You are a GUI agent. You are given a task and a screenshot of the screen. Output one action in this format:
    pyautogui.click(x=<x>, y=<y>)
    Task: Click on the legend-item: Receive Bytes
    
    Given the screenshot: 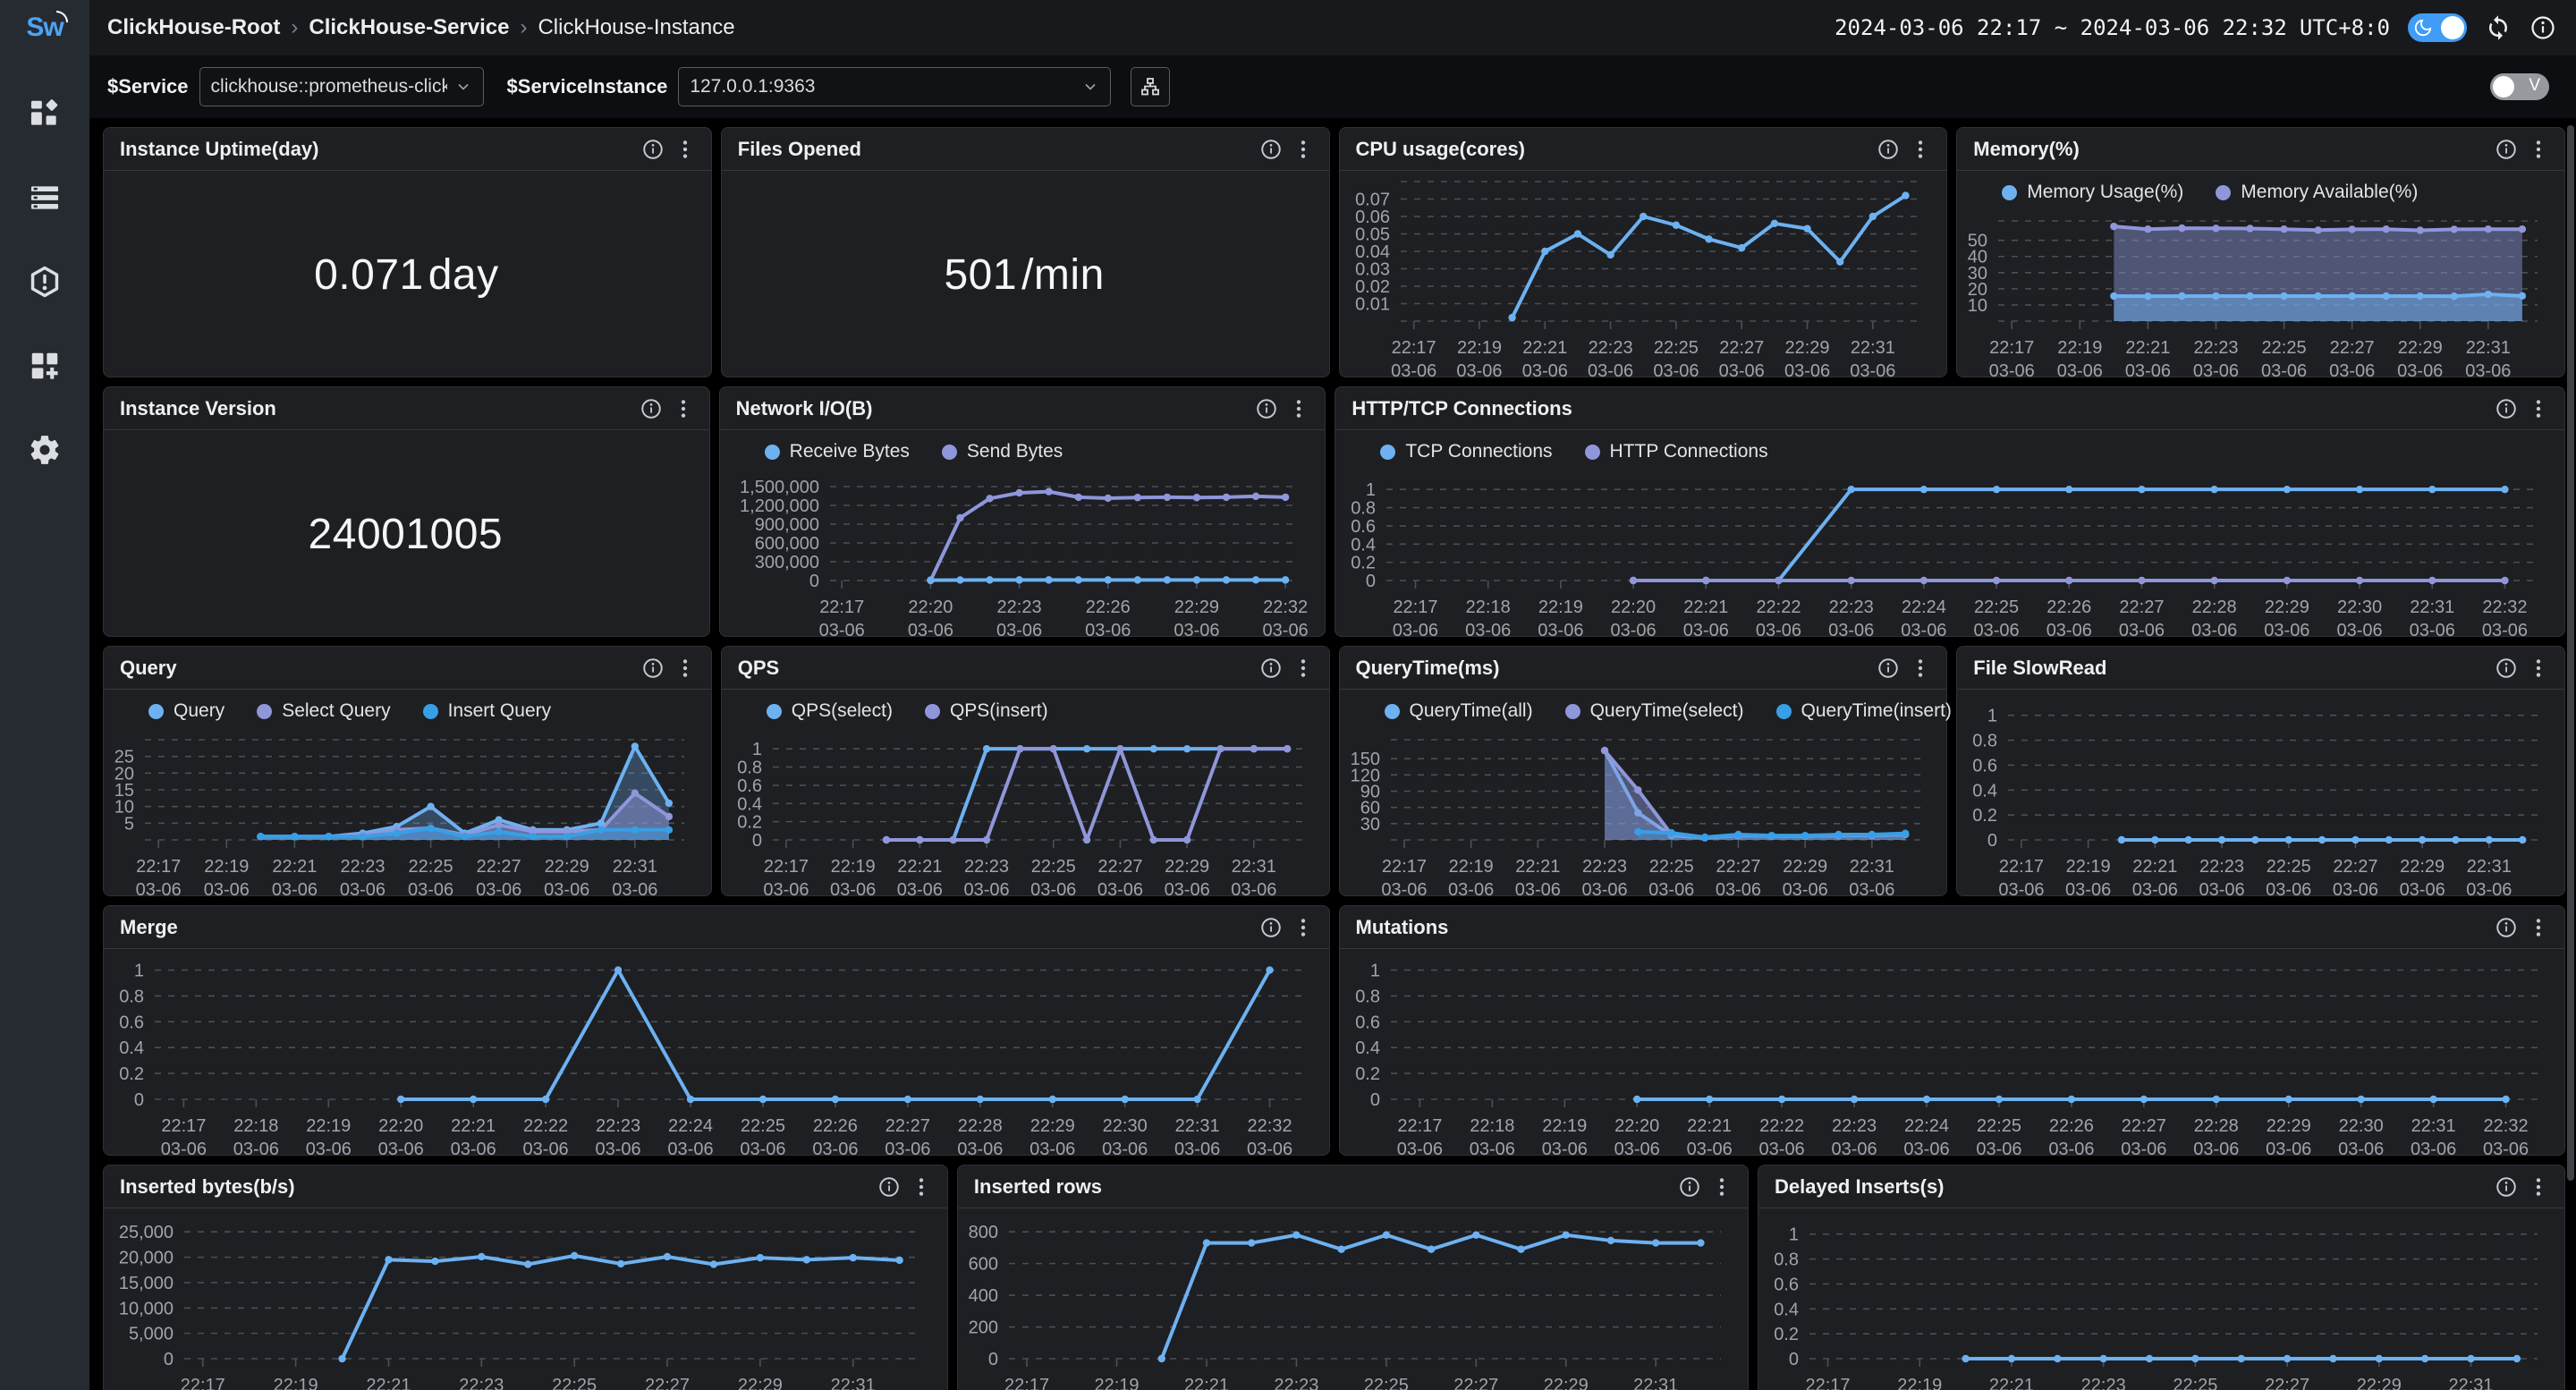 What is the action you would take?
    pyautogui.click(x=837, y=451)
    